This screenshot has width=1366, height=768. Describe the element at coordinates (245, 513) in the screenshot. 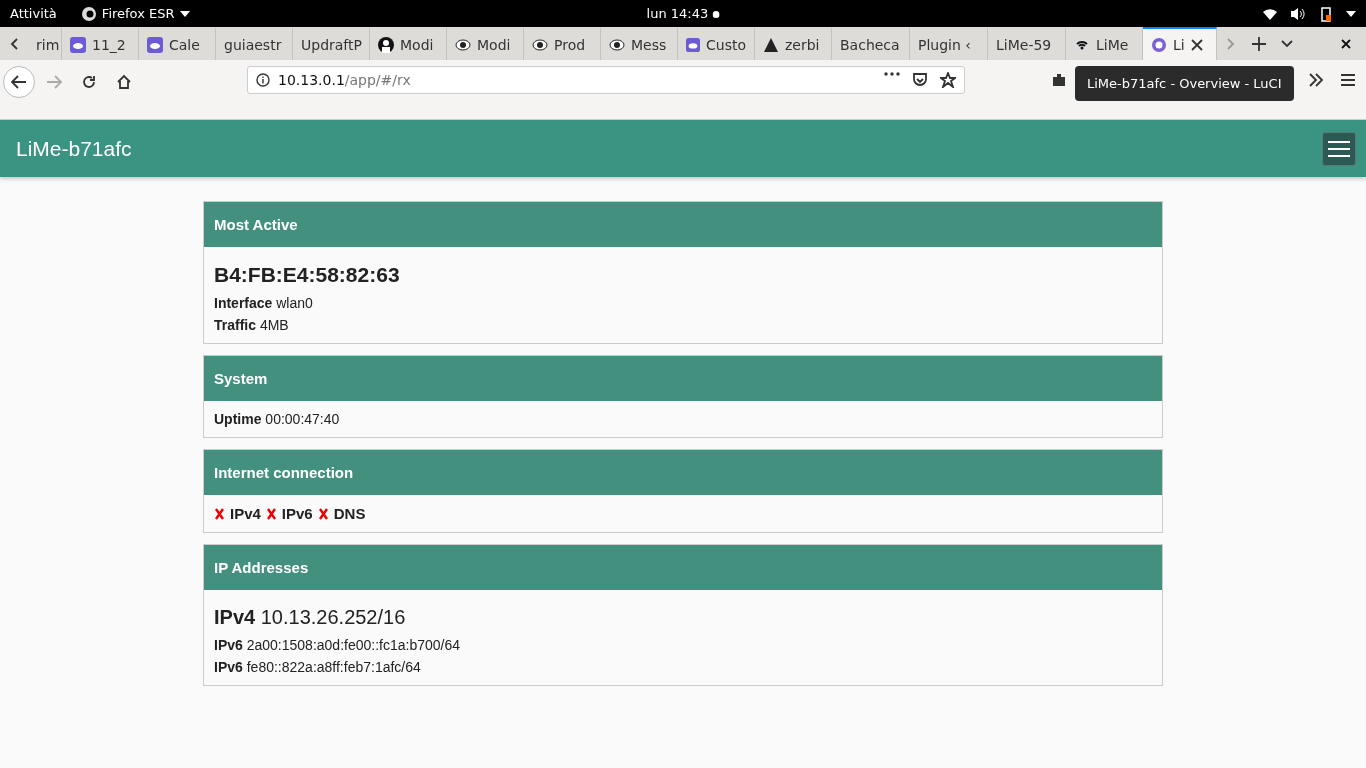

I see `check-label: IPv4` at that location.